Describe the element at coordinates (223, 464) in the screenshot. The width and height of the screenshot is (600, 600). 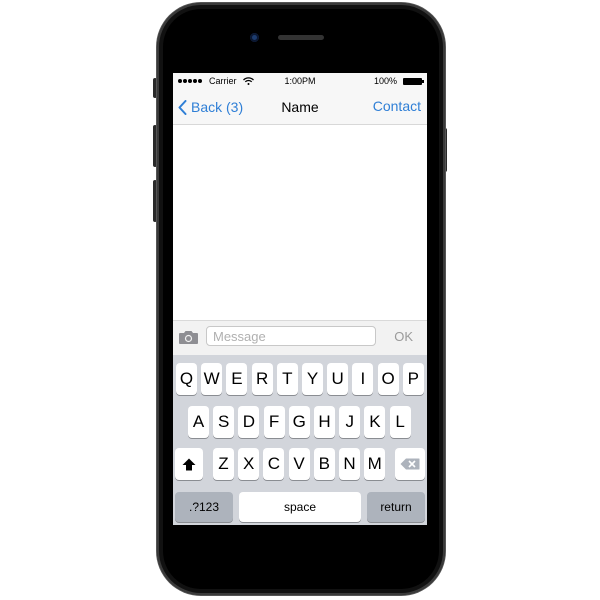
I see `key-z: Z` at that location.